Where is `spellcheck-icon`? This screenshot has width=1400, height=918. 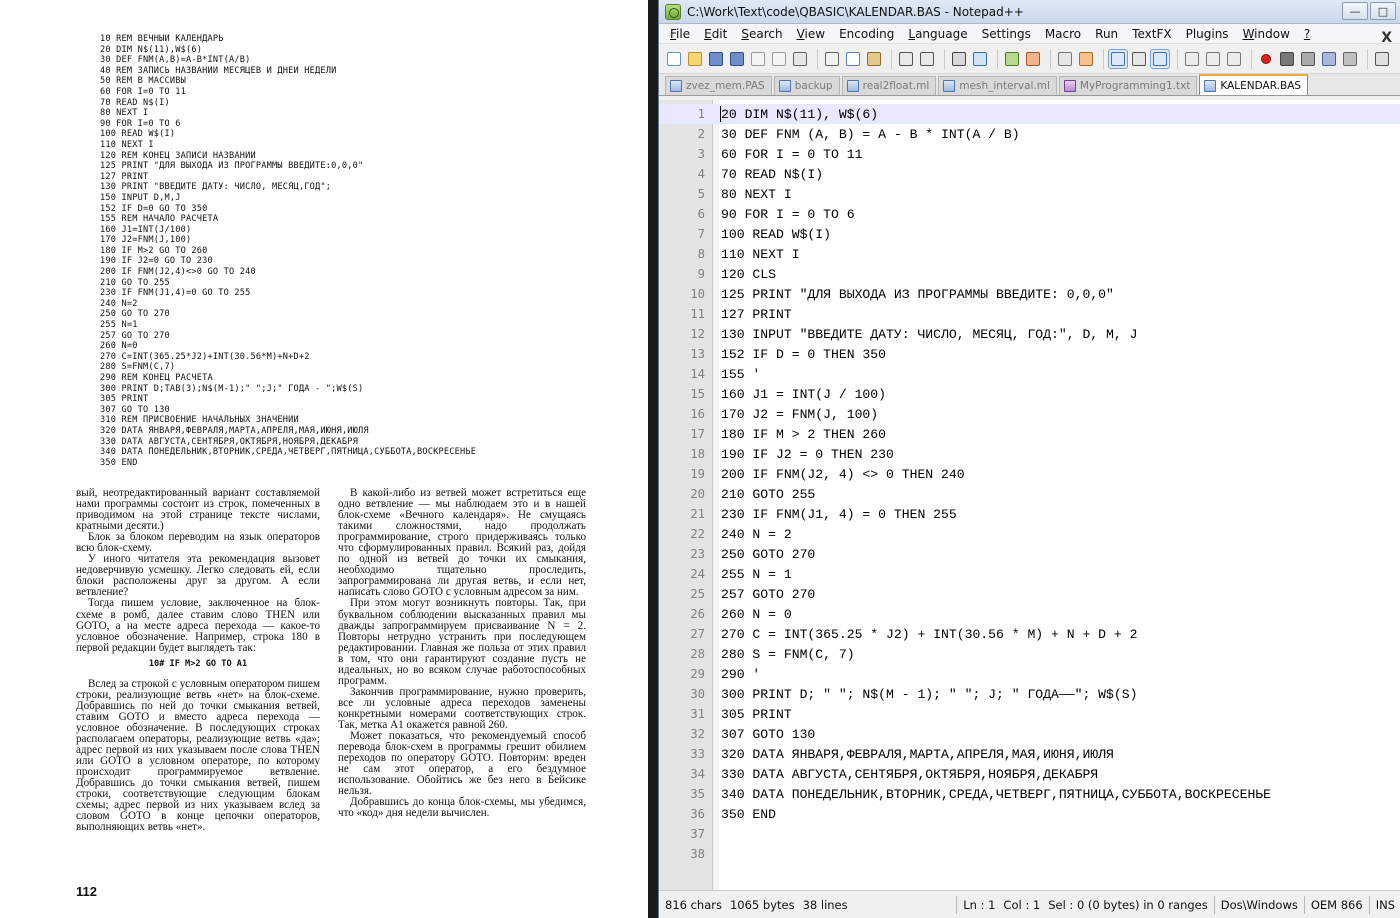
spellcheck-icon is located at coordinates (1382, 59).